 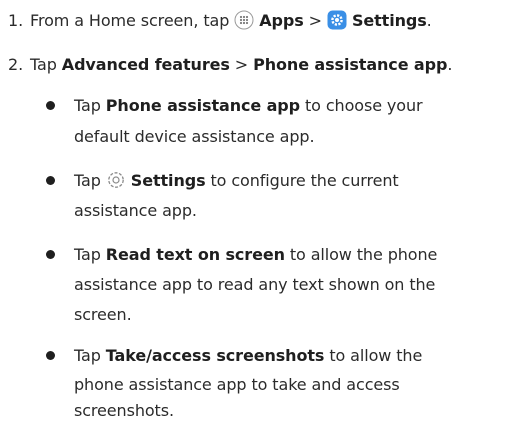 What do you see at coordinates (135, 210) in the screenshot?
I see `bullet-2-line-2: assistance app.` at bounding box center [135, 210].